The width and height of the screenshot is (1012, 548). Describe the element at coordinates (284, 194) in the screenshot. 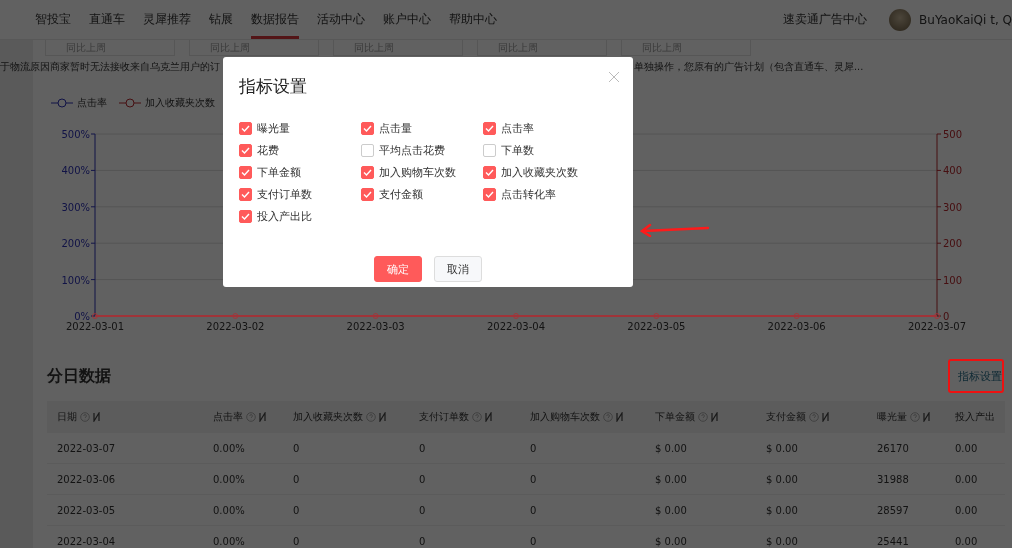

I see `checkbox-label: 支付订单数` at that location.